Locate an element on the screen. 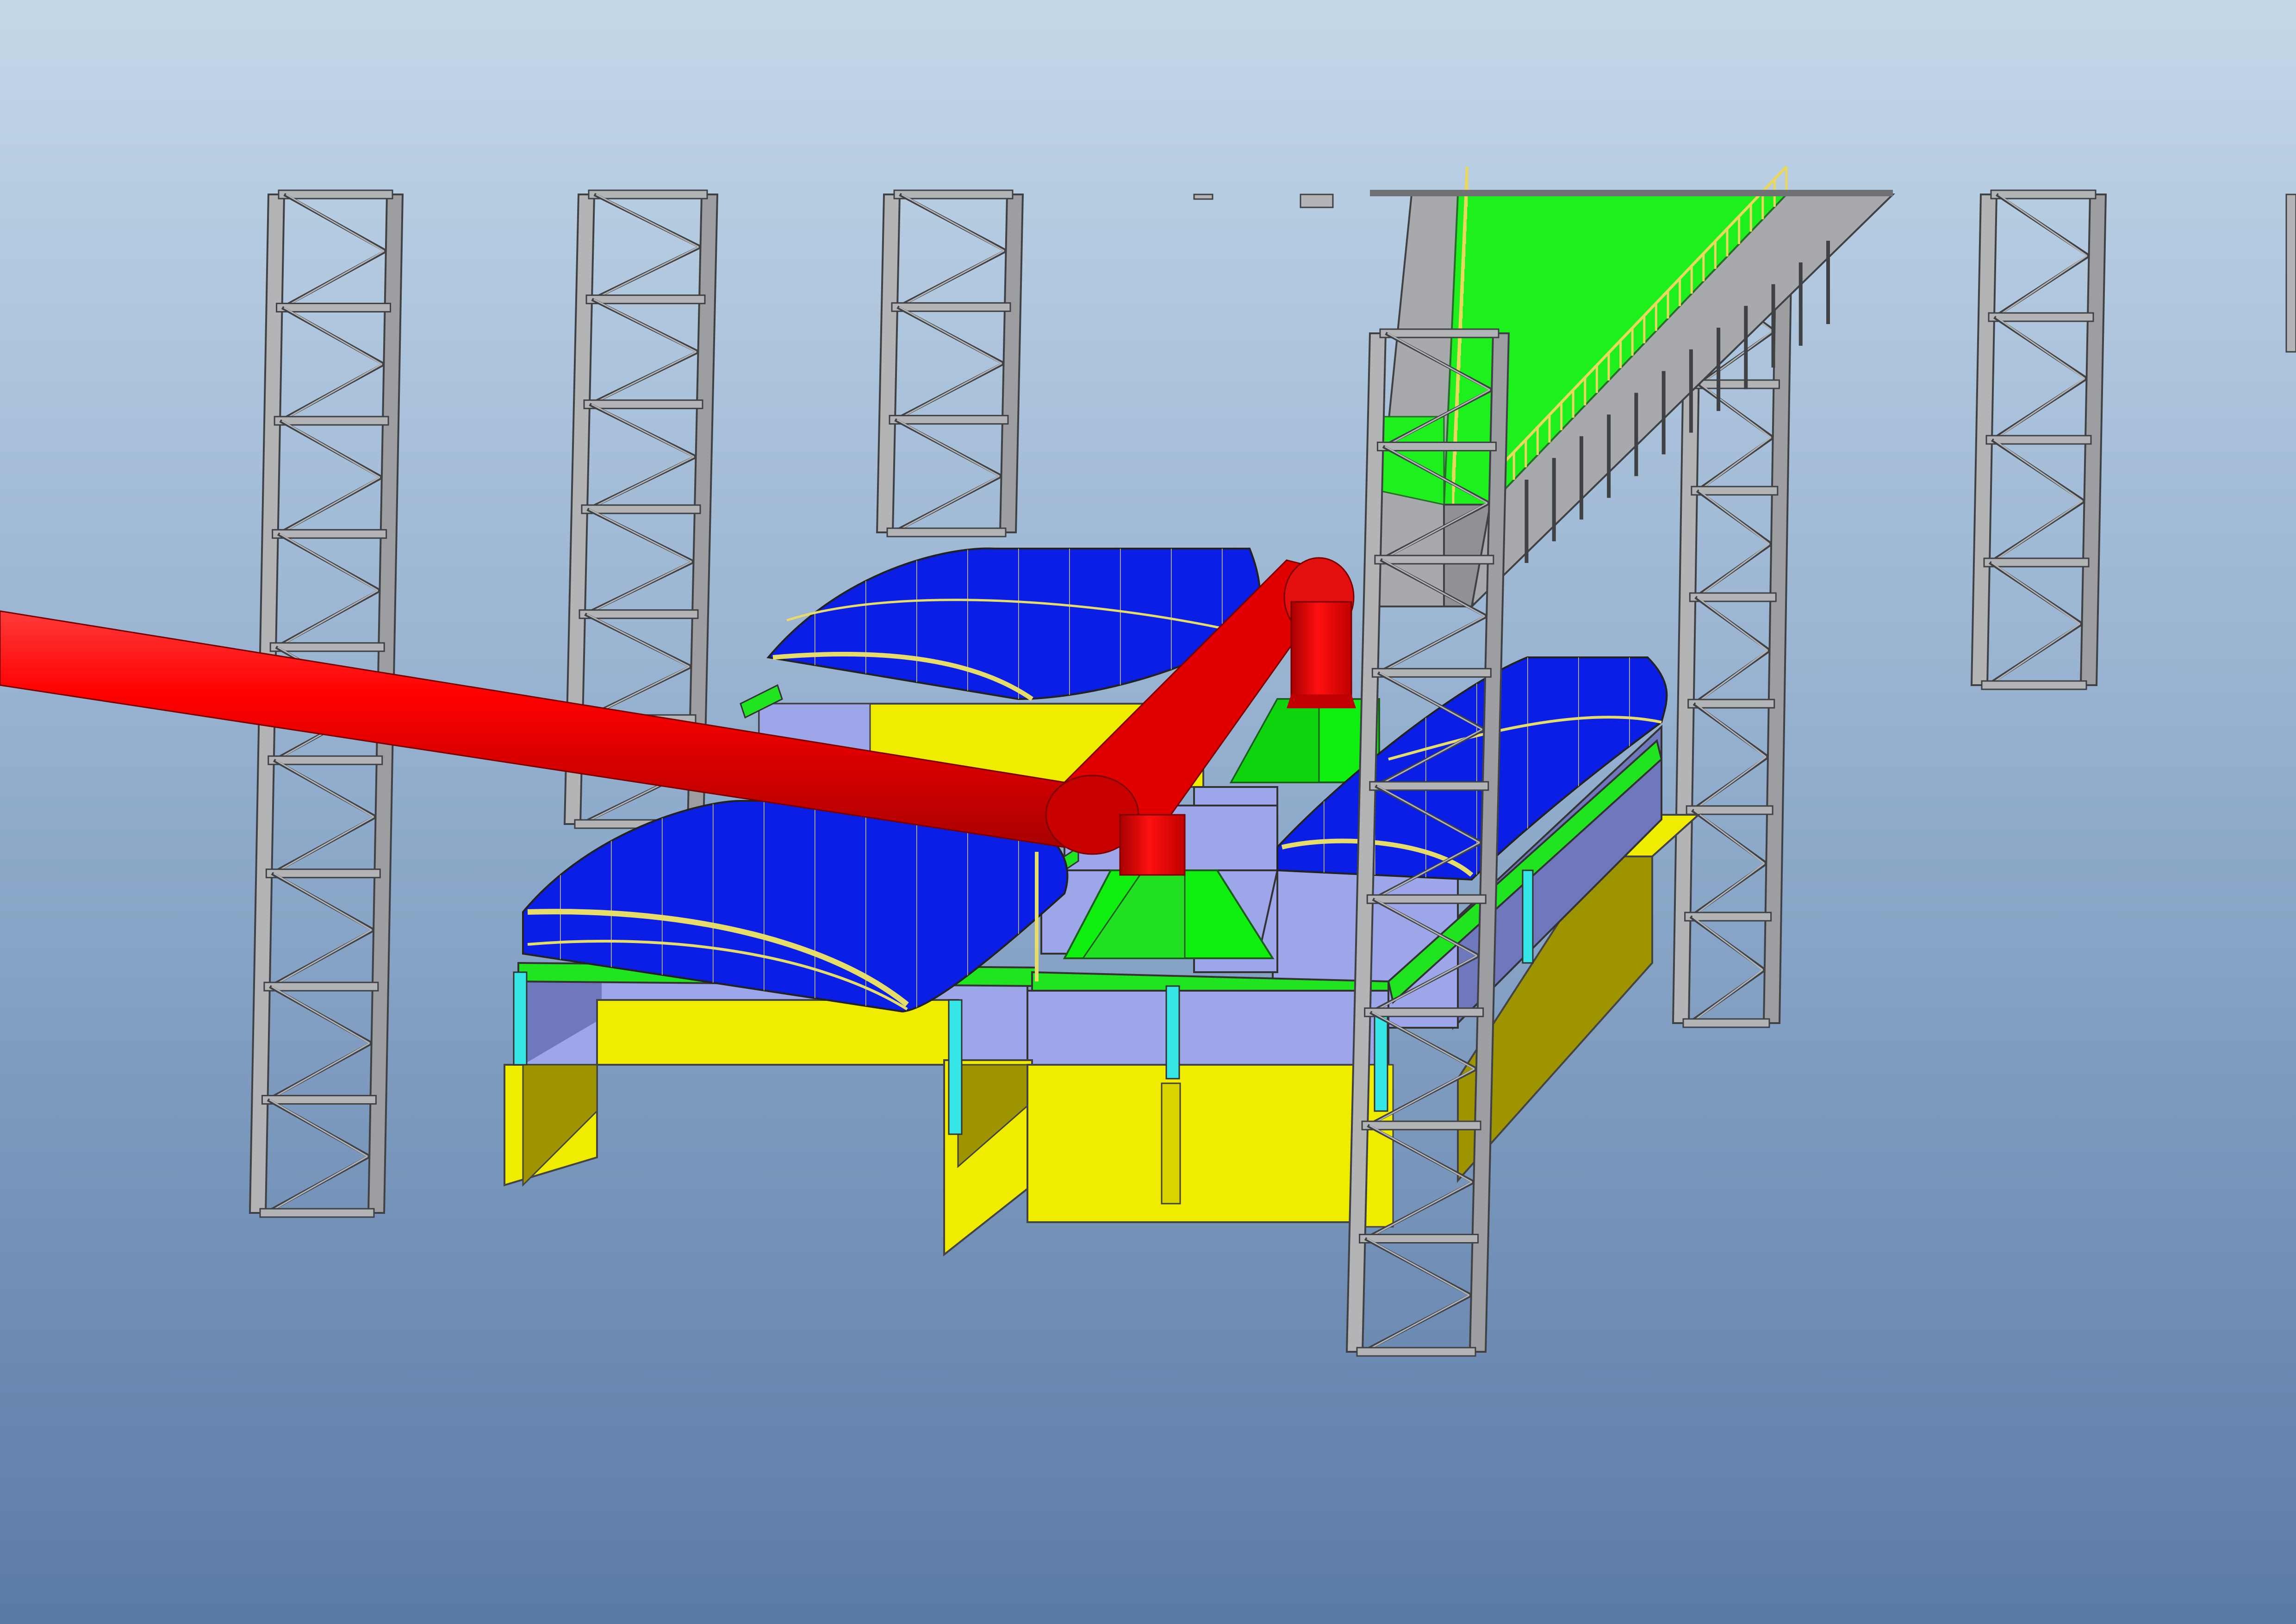 The width and height of the screenshot is (2296, 1624). duct-cone-back is located at coordinates (1321, 701).